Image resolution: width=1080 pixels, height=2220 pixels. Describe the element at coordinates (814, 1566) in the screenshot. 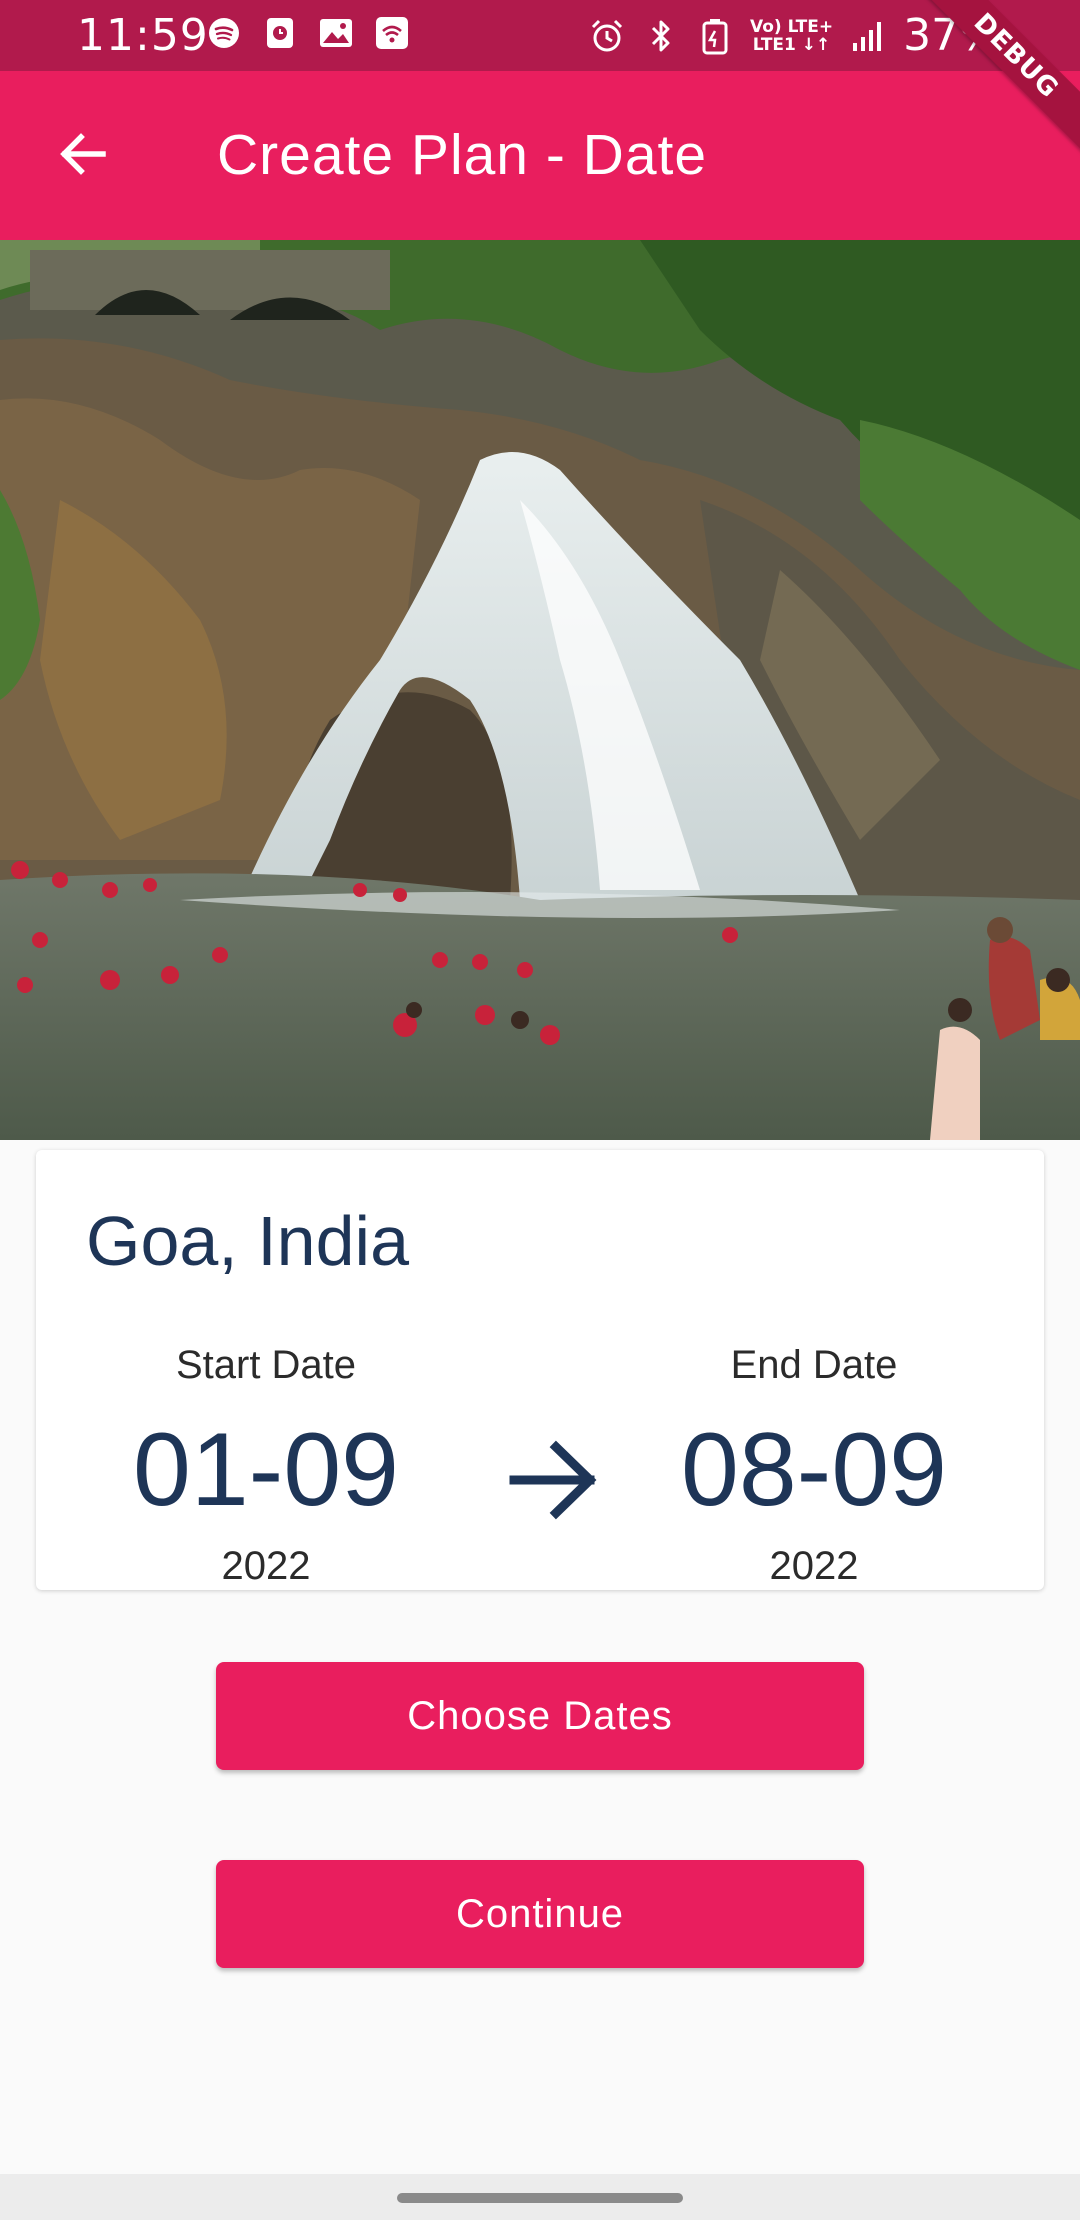

I see `end-date-year: 2022` at that location.